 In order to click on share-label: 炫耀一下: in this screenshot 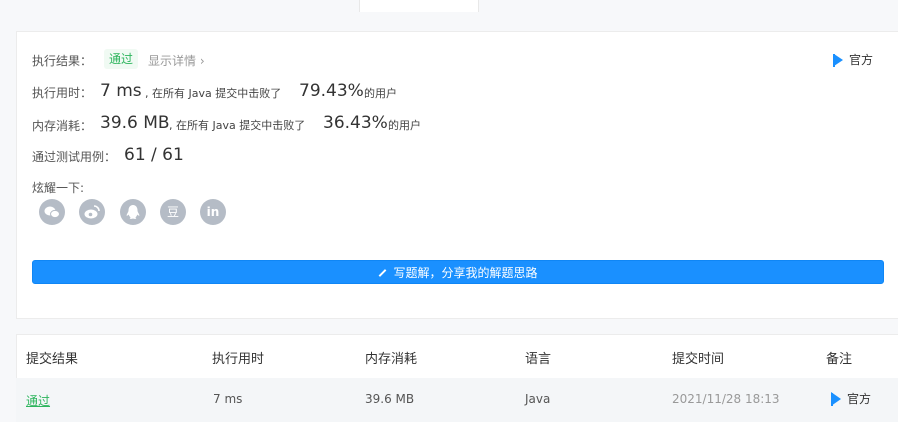, I will do `click(58, 188)`.